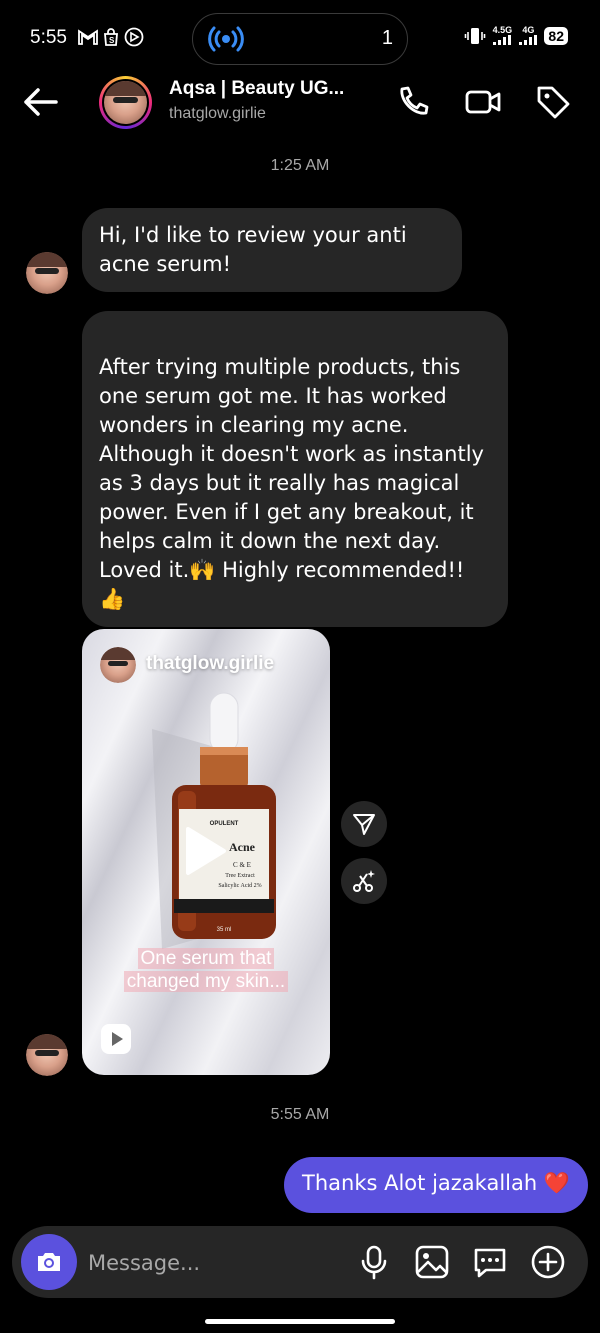  What do you see at coordinates (134, 37) in the screenshot?
I see `navigation-icon` at bounding box center [134, 37].